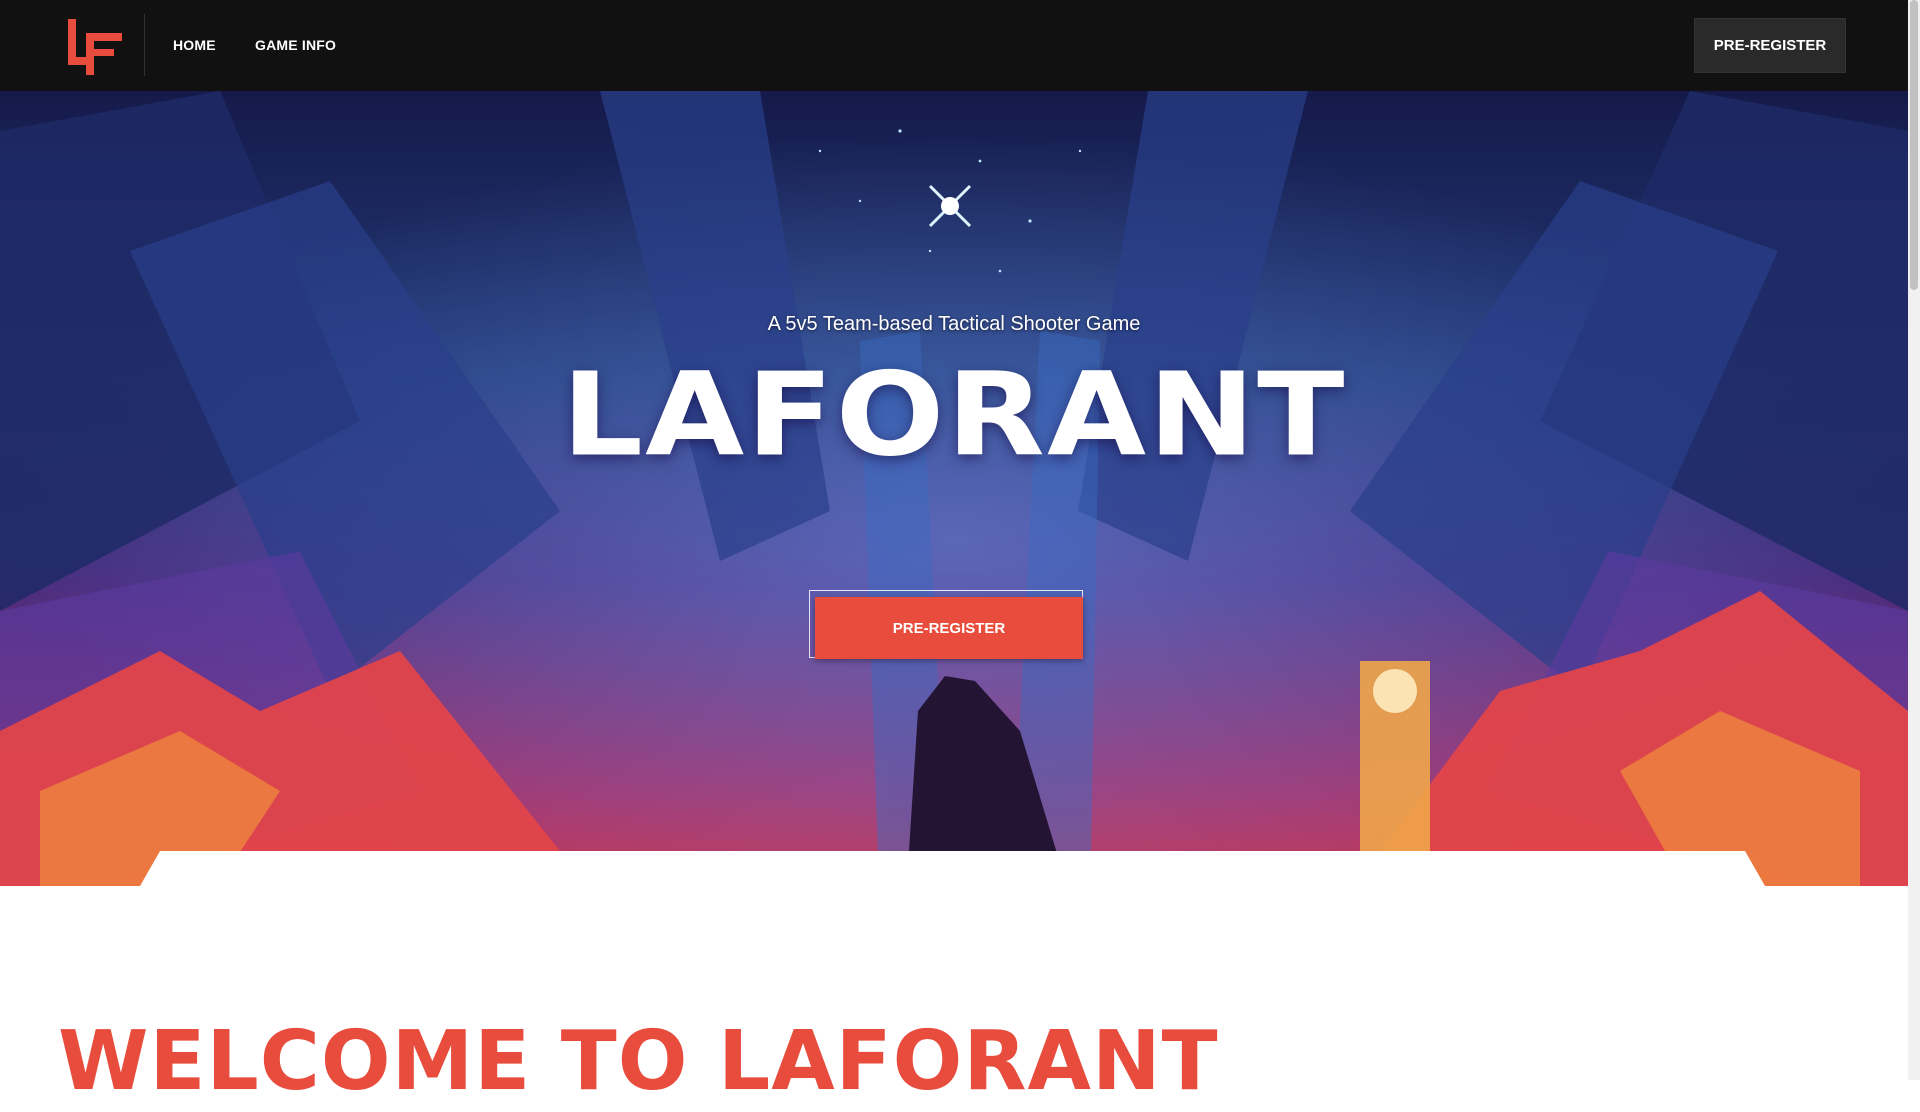  I want to click on hero-pre-register-button: PRE-REGISTER, so click(949, 628).